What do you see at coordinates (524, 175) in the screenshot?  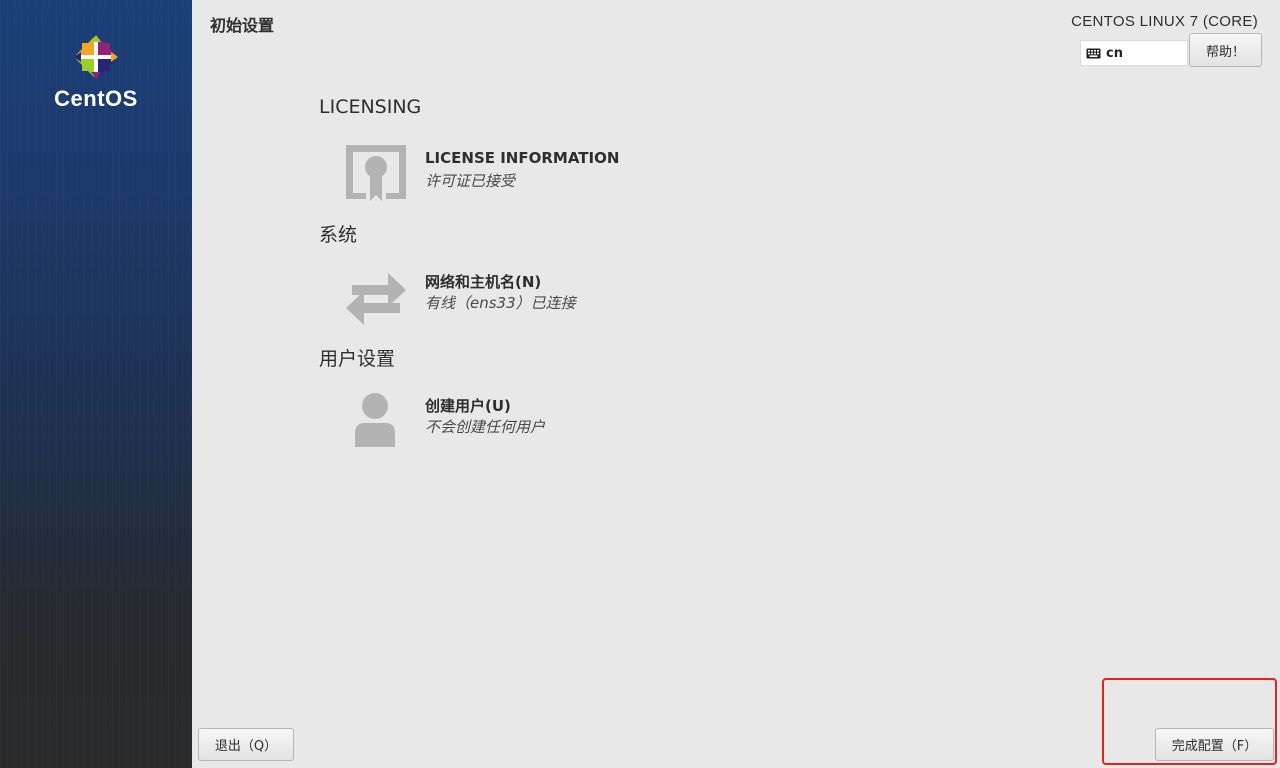 I see `spoke-license-information: LICENSE INFORMATION 许可证已接受` at bounding box center [524, 175].